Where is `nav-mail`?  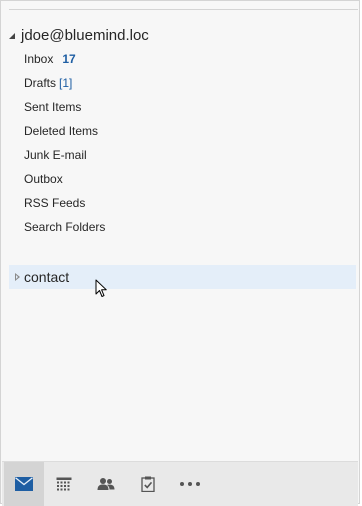 nav-mail is located at coordinates (24, 484).